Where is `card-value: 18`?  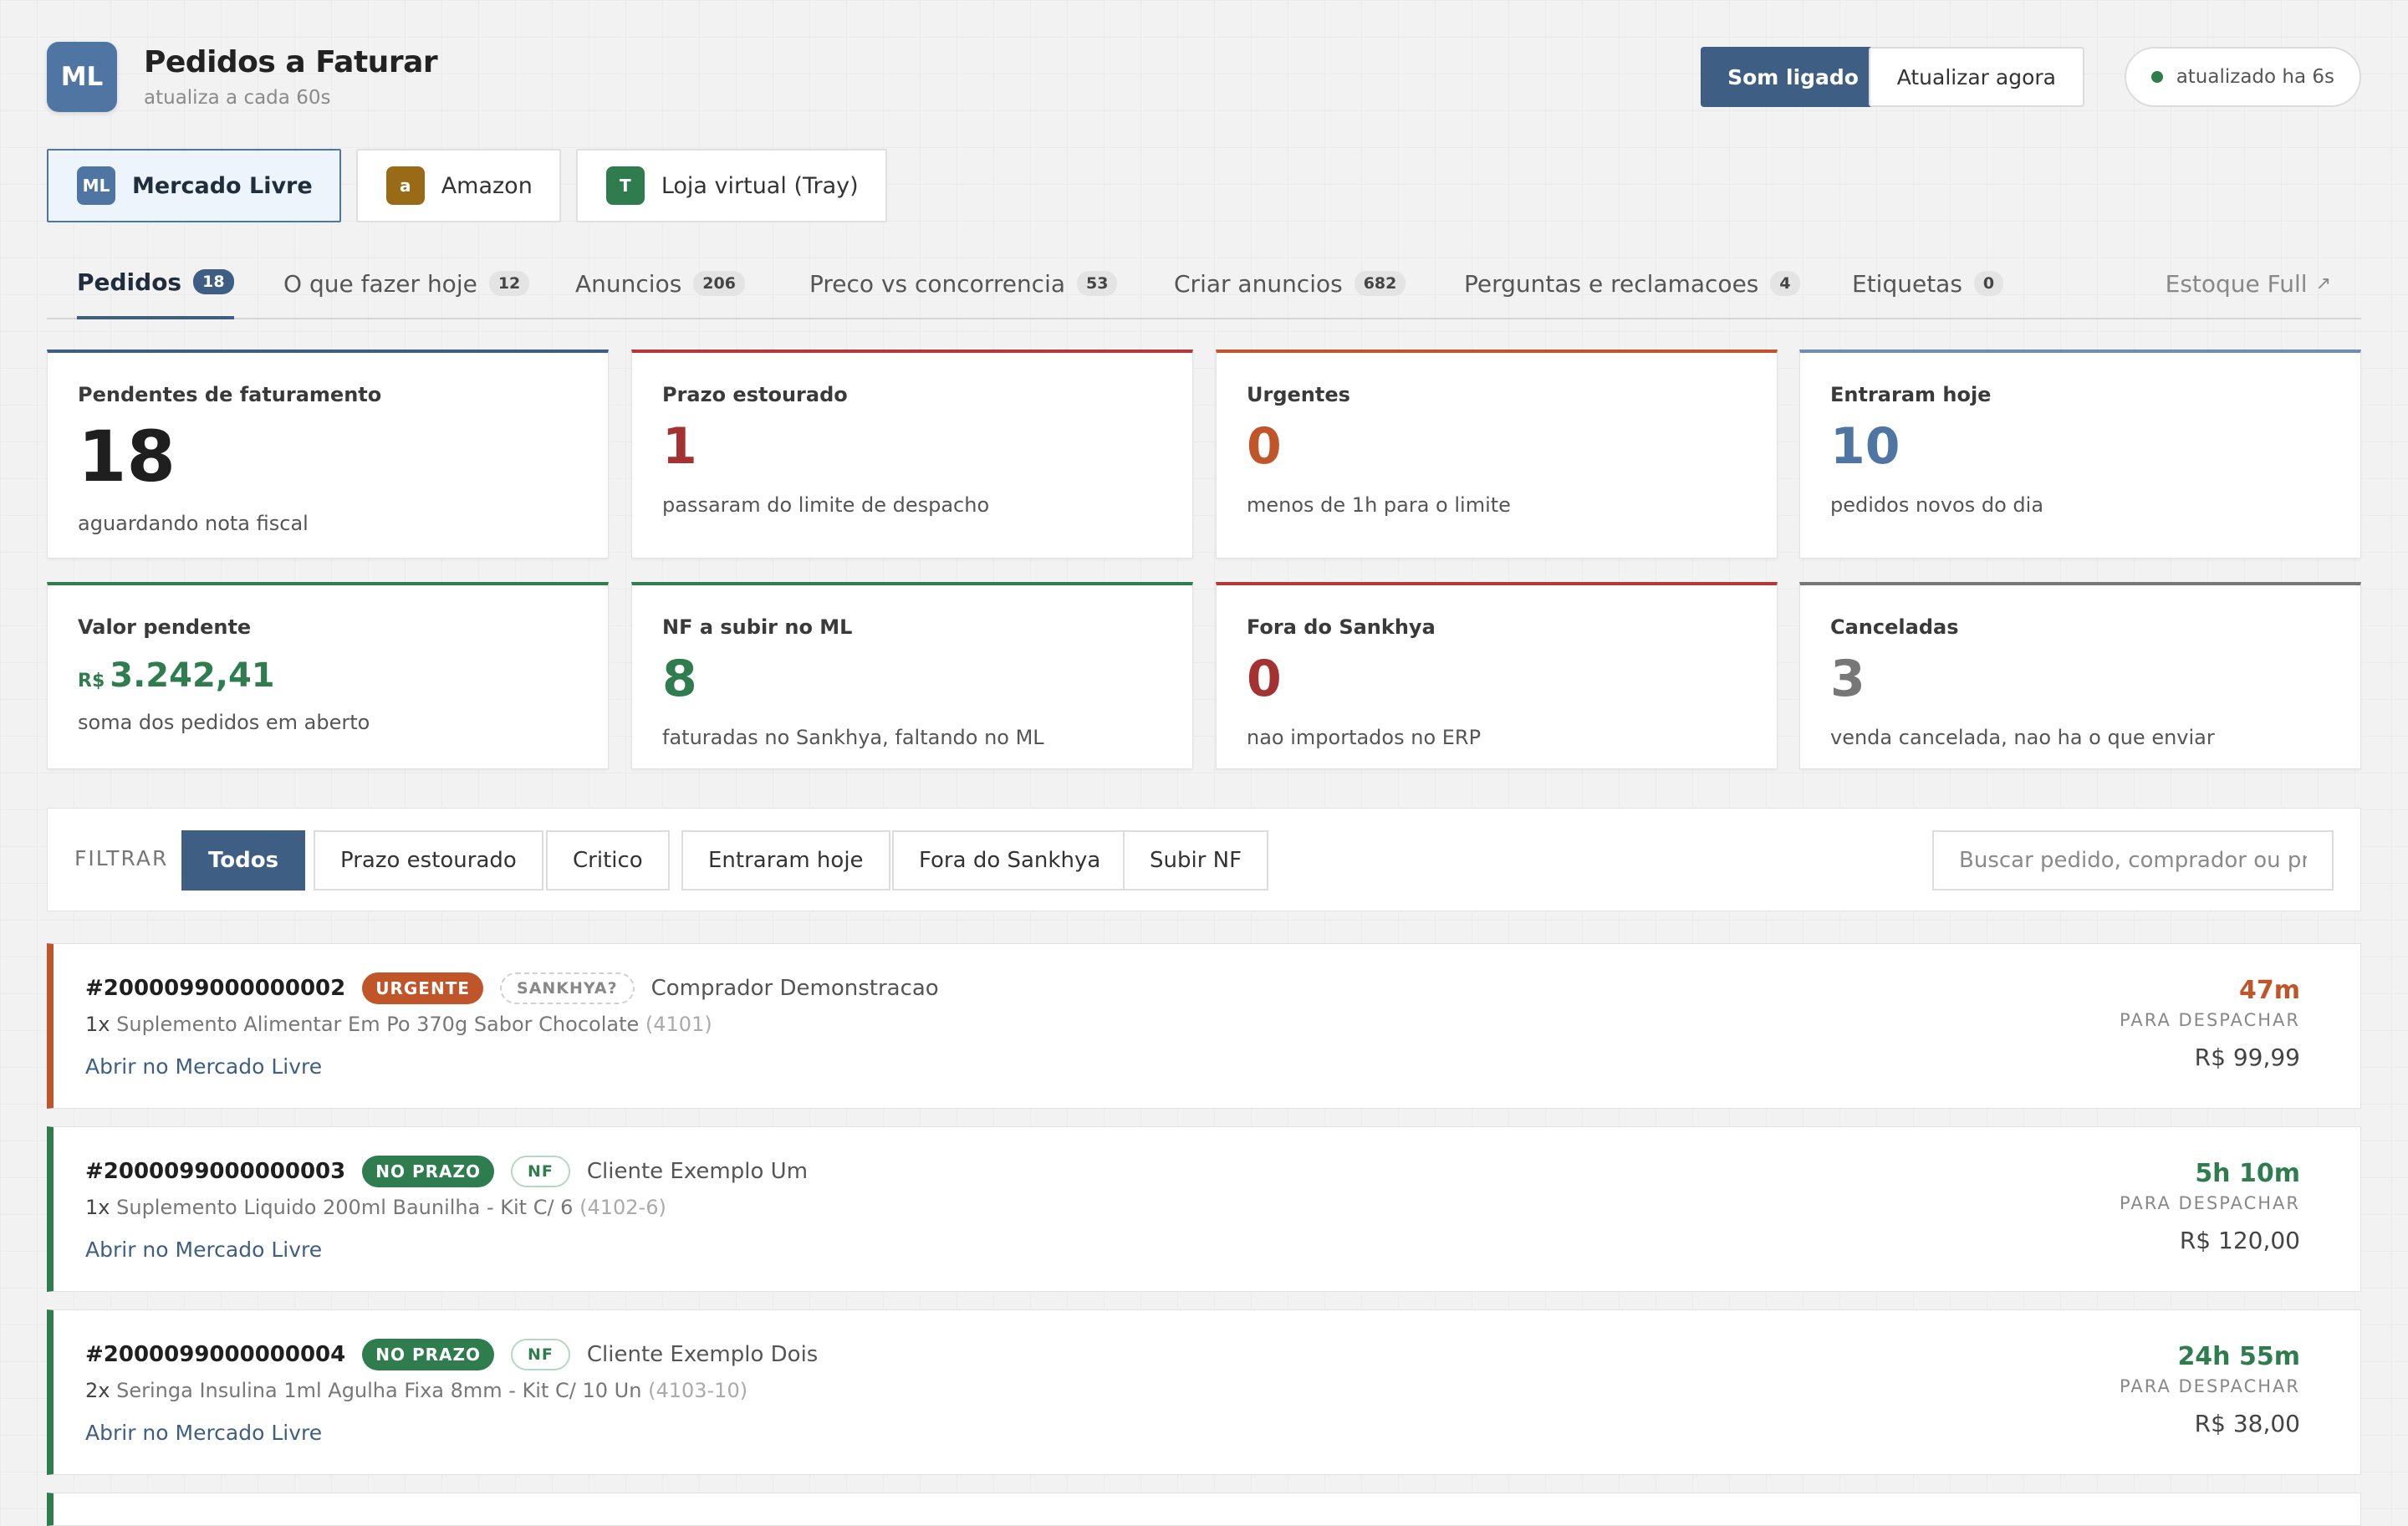
card-value: 18 is located at coordinates (127, 457).